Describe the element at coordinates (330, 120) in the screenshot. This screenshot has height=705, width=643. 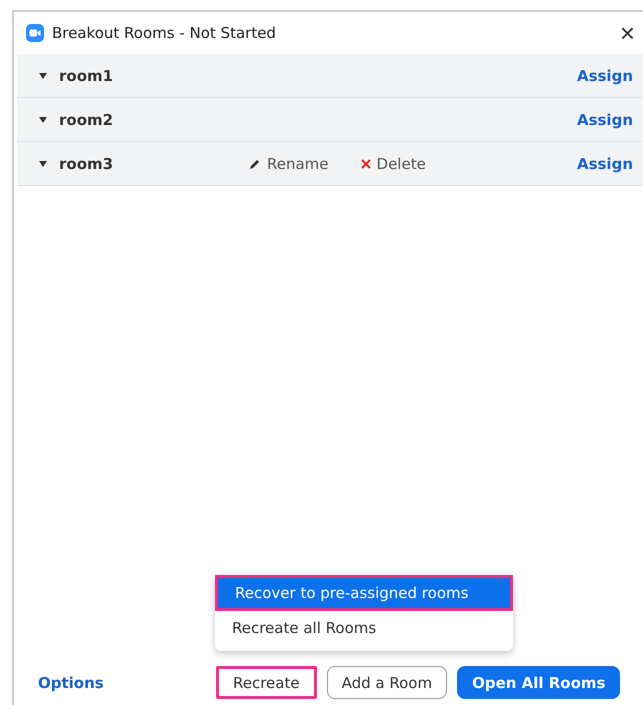
I see `room-row: room2 Assign` at that location.